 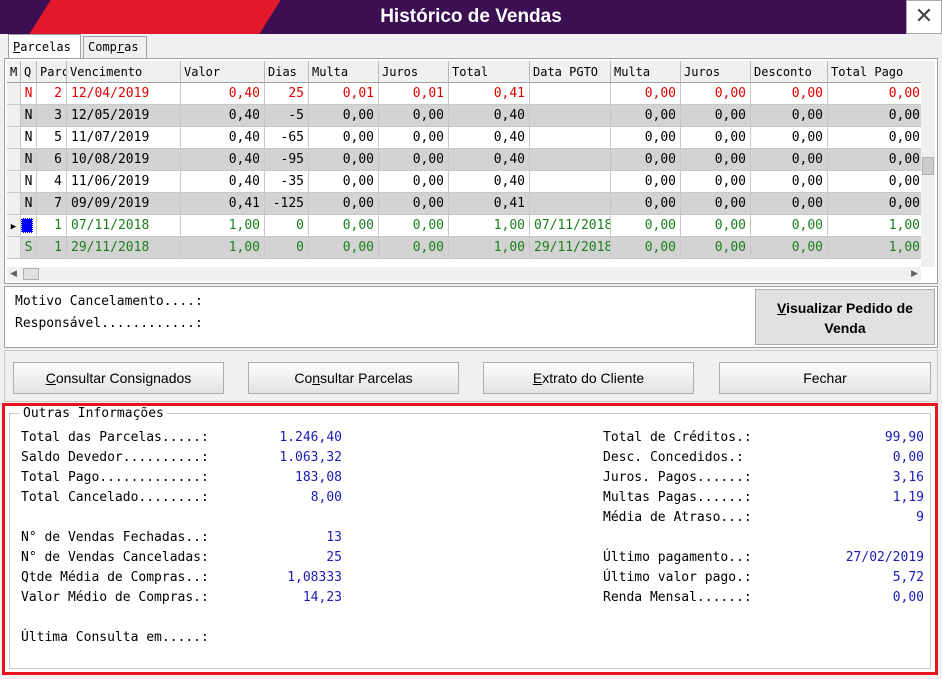 I want to click on col-parc-cell: 7, so click(x=52, y=204).